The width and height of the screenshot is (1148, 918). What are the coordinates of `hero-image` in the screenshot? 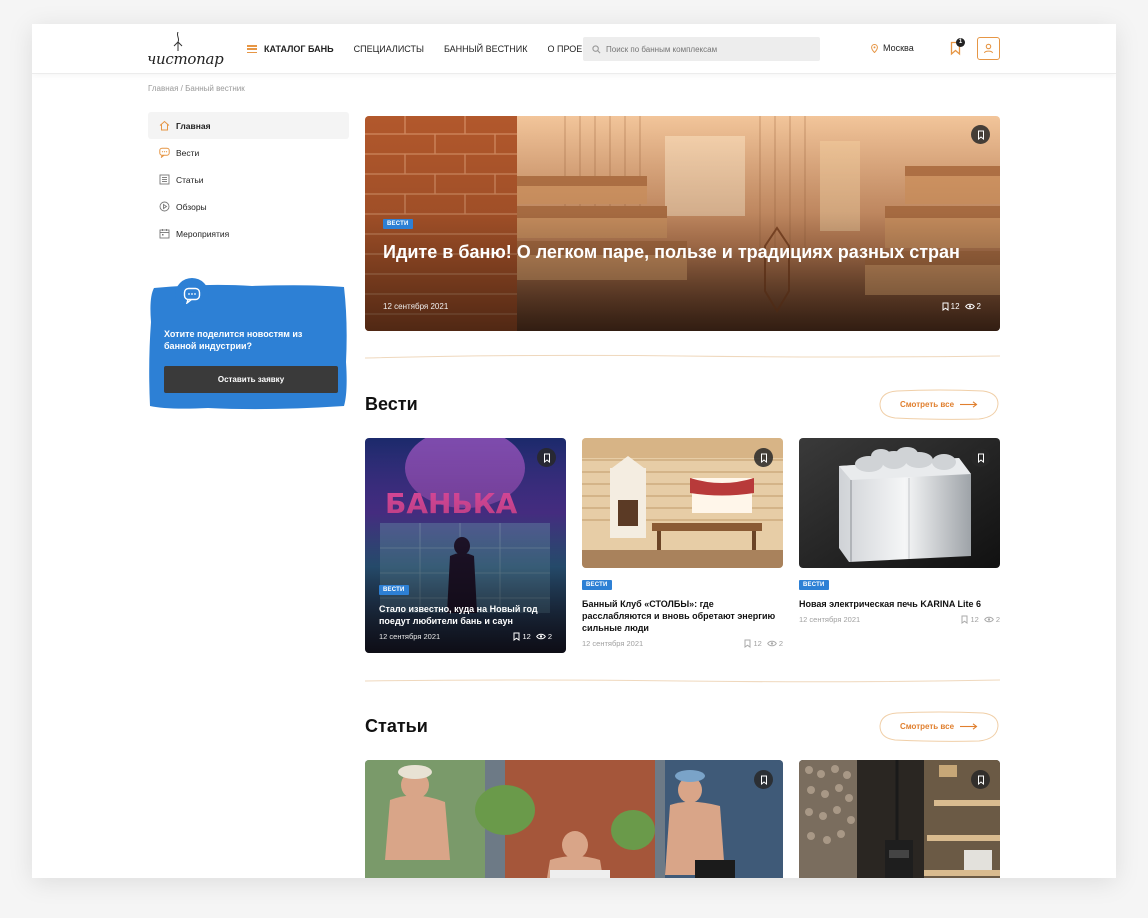 It's located at (682, 223).